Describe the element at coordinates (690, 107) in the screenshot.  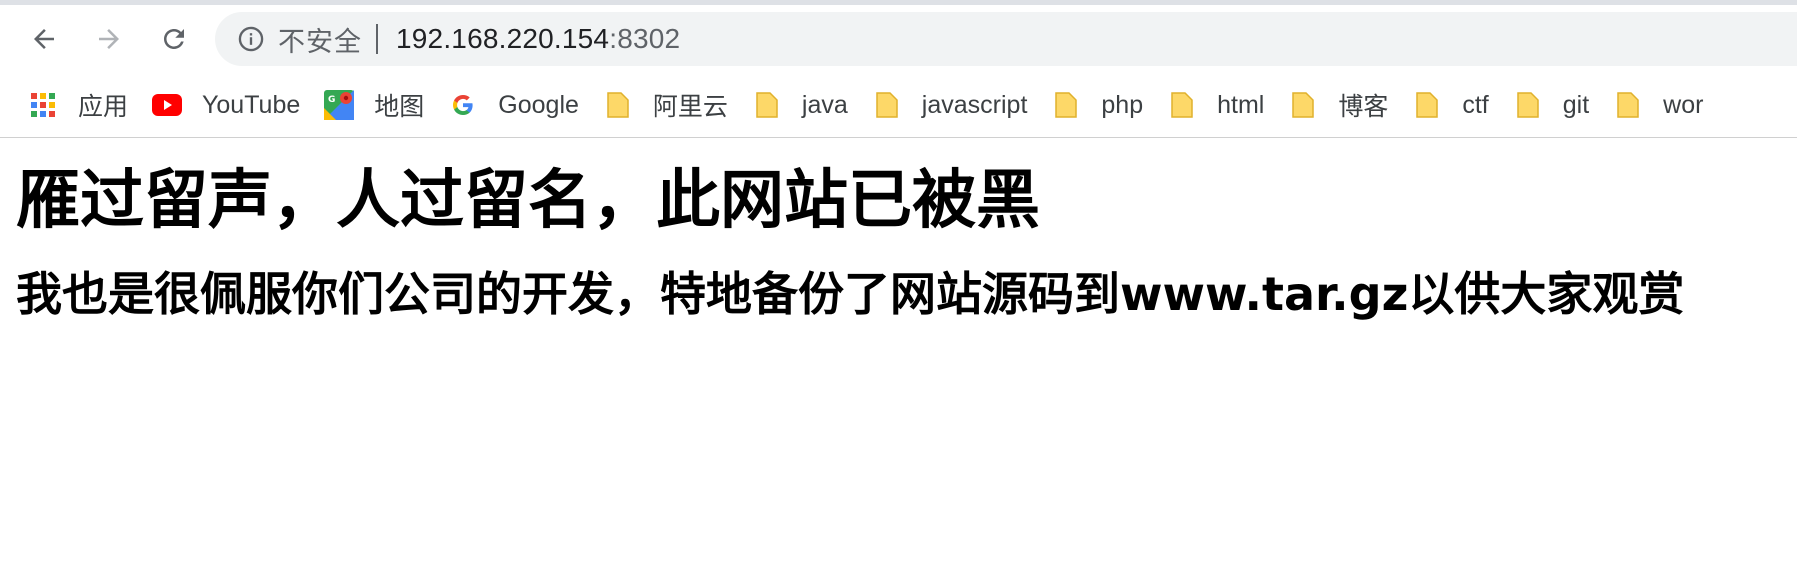
I see `bookmark-label: 阿里云` at that location.